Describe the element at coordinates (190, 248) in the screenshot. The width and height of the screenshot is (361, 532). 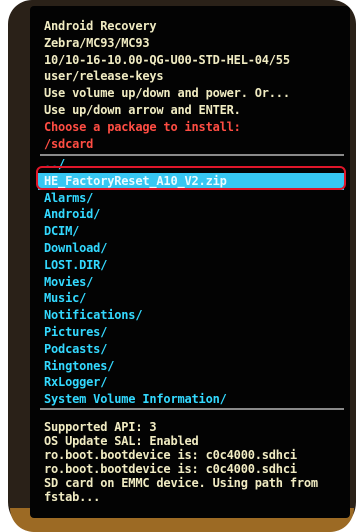
I see `list-item: Download/` at that location.